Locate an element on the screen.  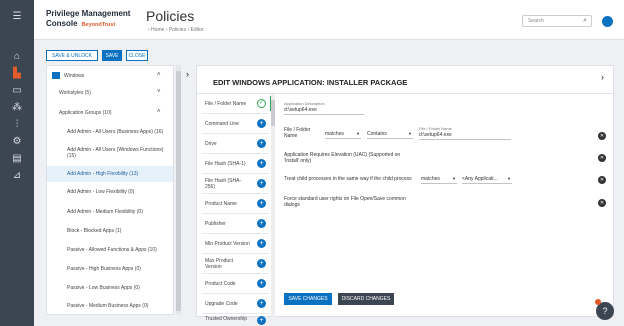
tree-root-label: Windows is located at coordinates (74, 76).